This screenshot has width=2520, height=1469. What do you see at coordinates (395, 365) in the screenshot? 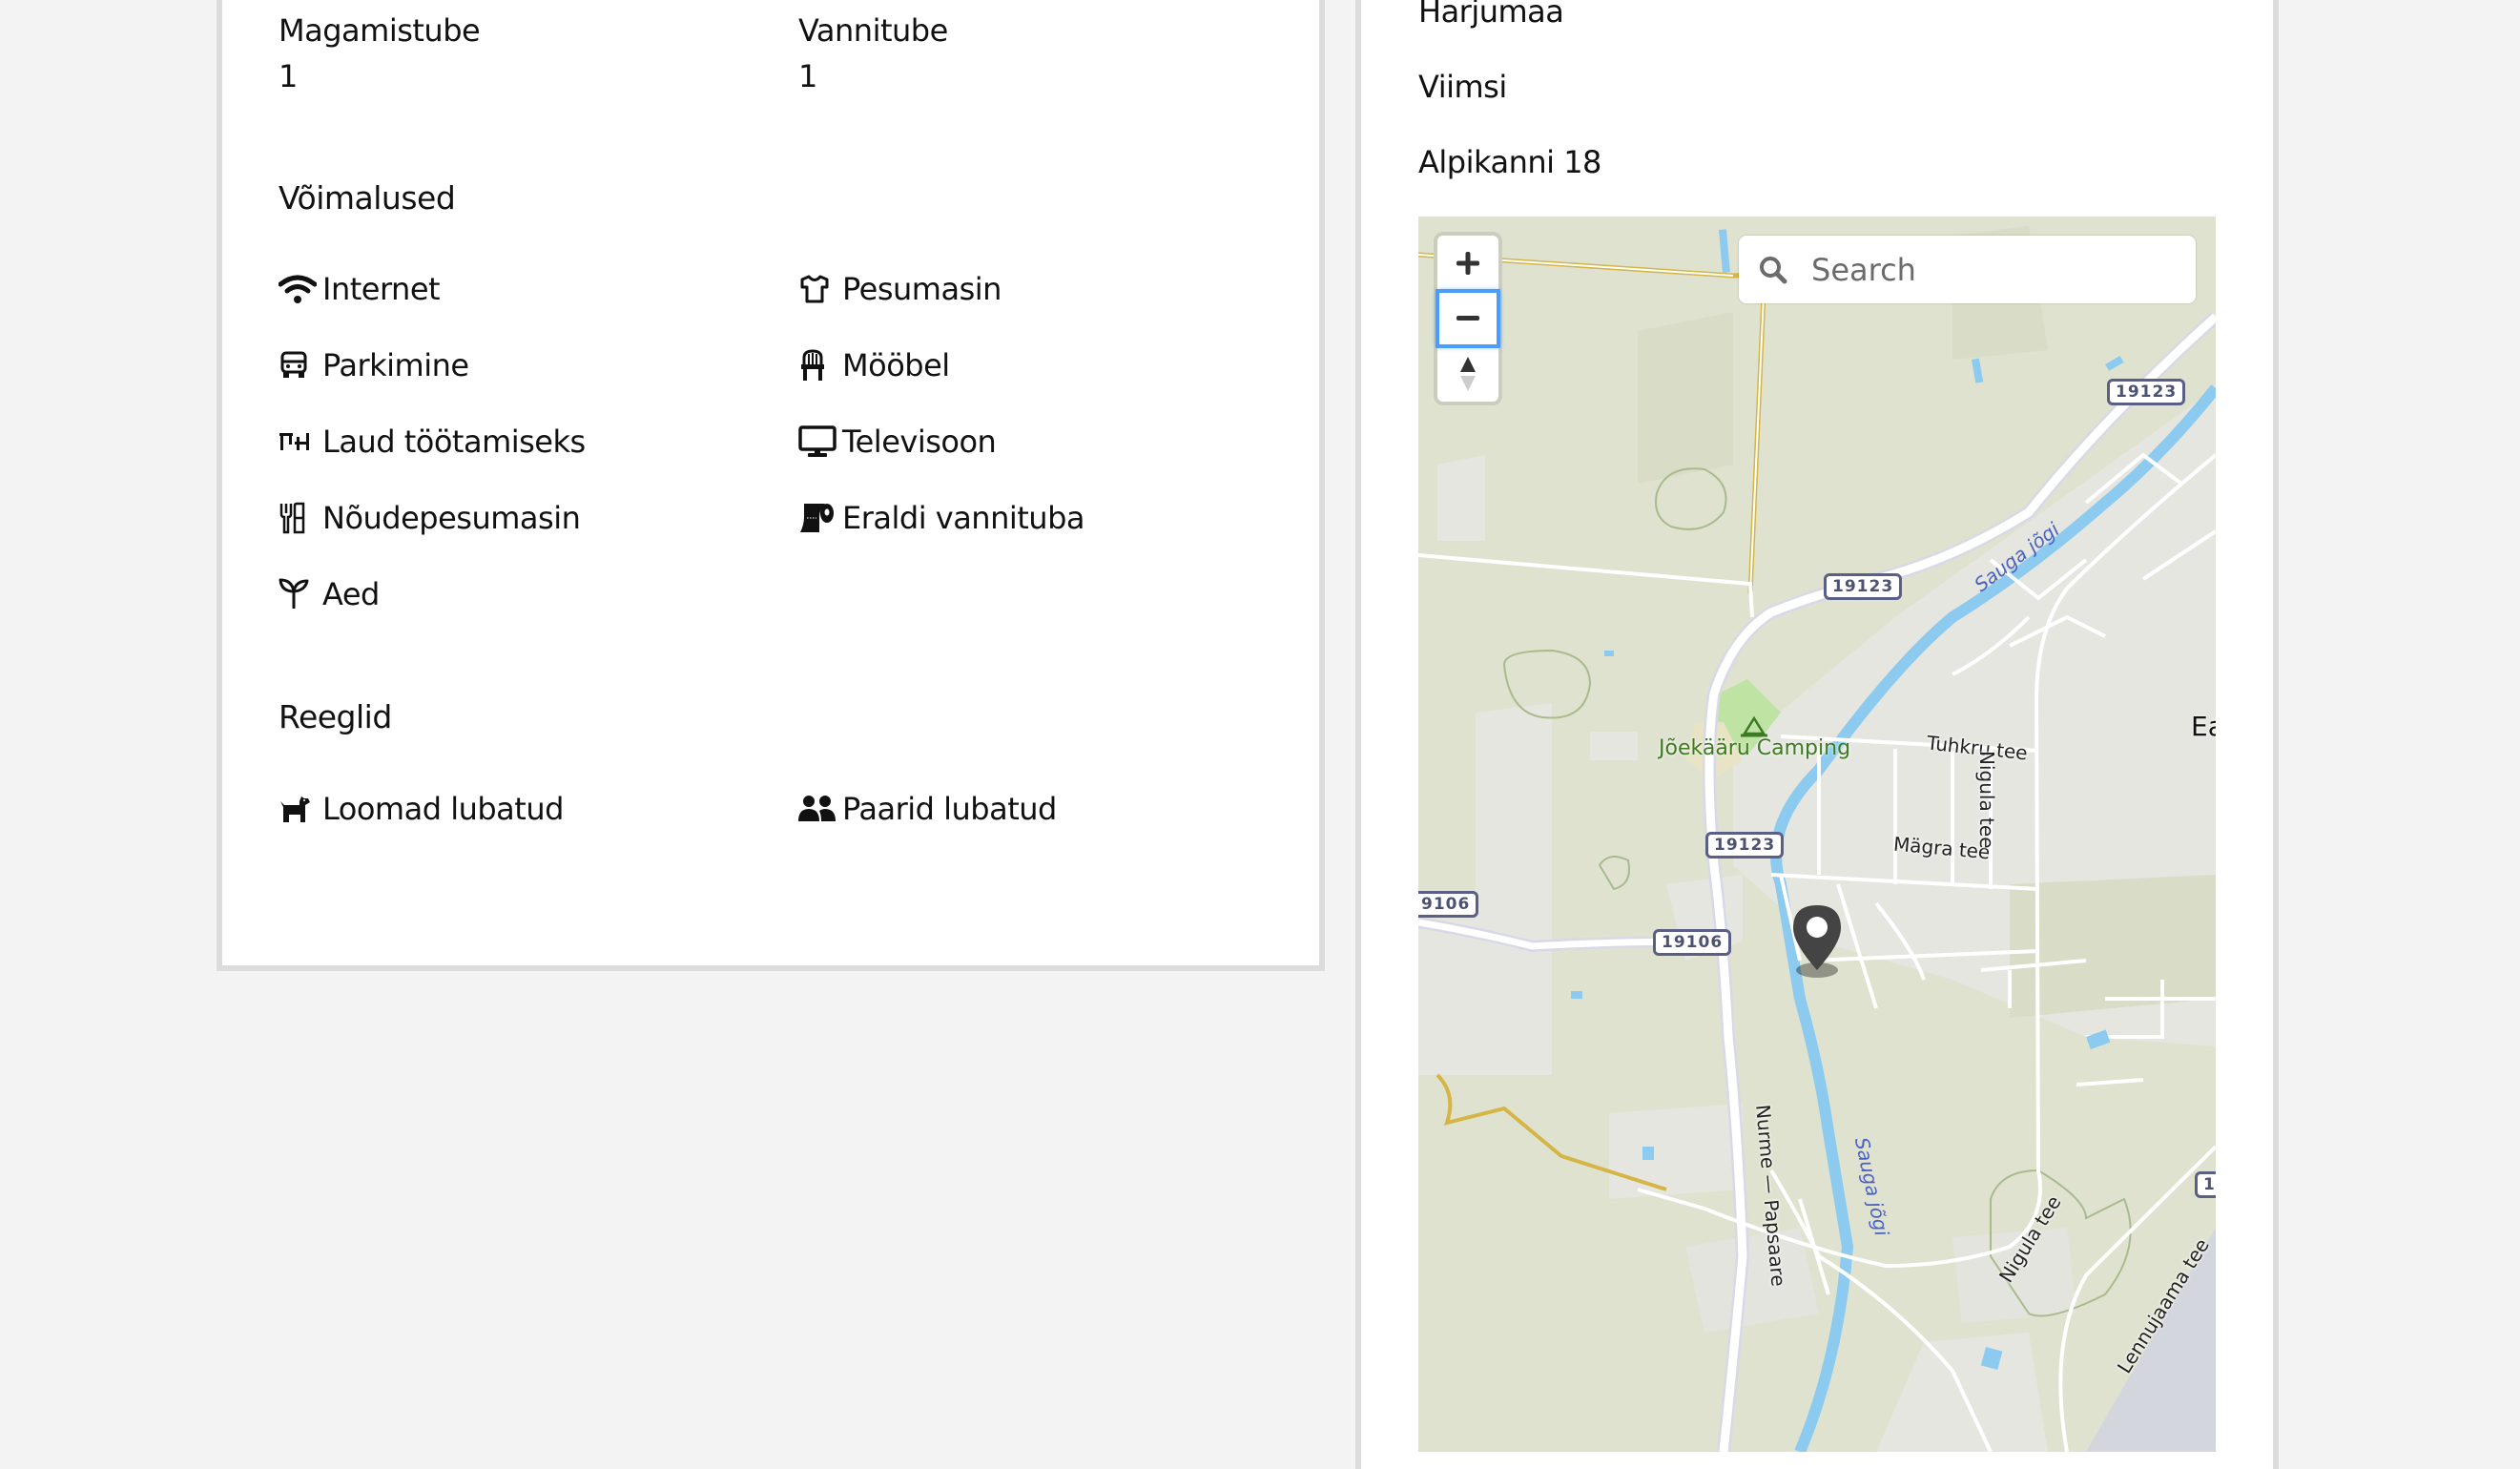
I see `amenity-label: Parkimine` at bounding box center [395, 365].